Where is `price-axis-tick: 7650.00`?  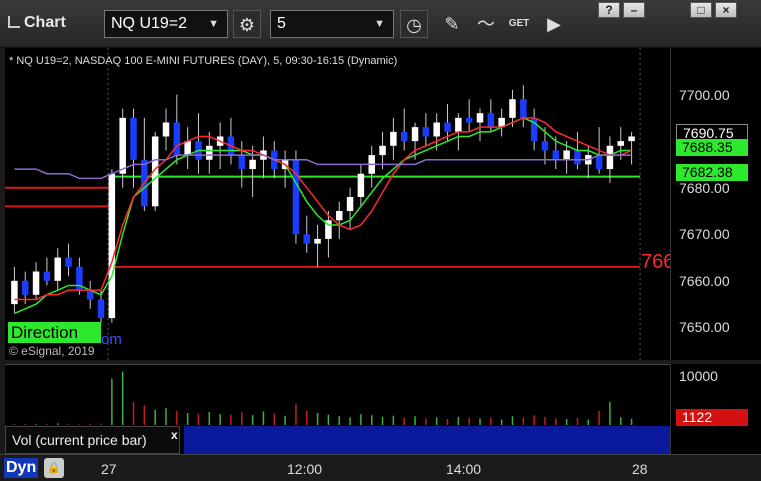 price-axis-tick: 7650.00 is located at coordinates (704, 327).